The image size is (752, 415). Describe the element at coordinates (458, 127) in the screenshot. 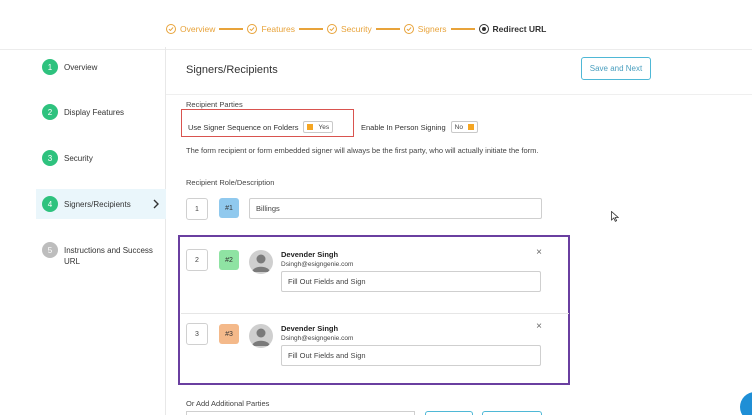

I see `toggle-value: No` at that location.